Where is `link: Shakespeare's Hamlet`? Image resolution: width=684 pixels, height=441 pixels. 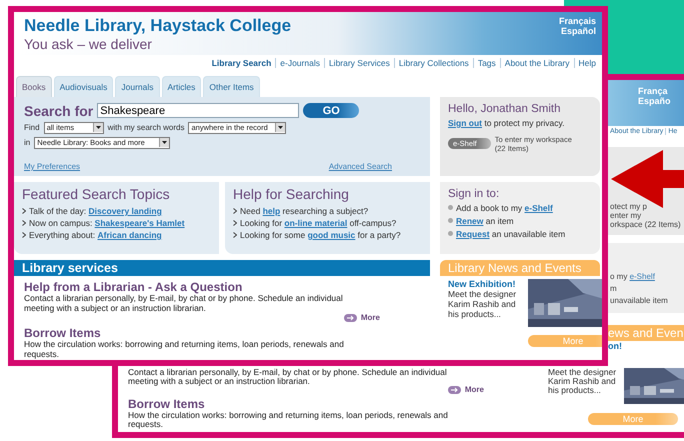
link: Shakespeare's Hamlet is located at coordinates (139, 223).